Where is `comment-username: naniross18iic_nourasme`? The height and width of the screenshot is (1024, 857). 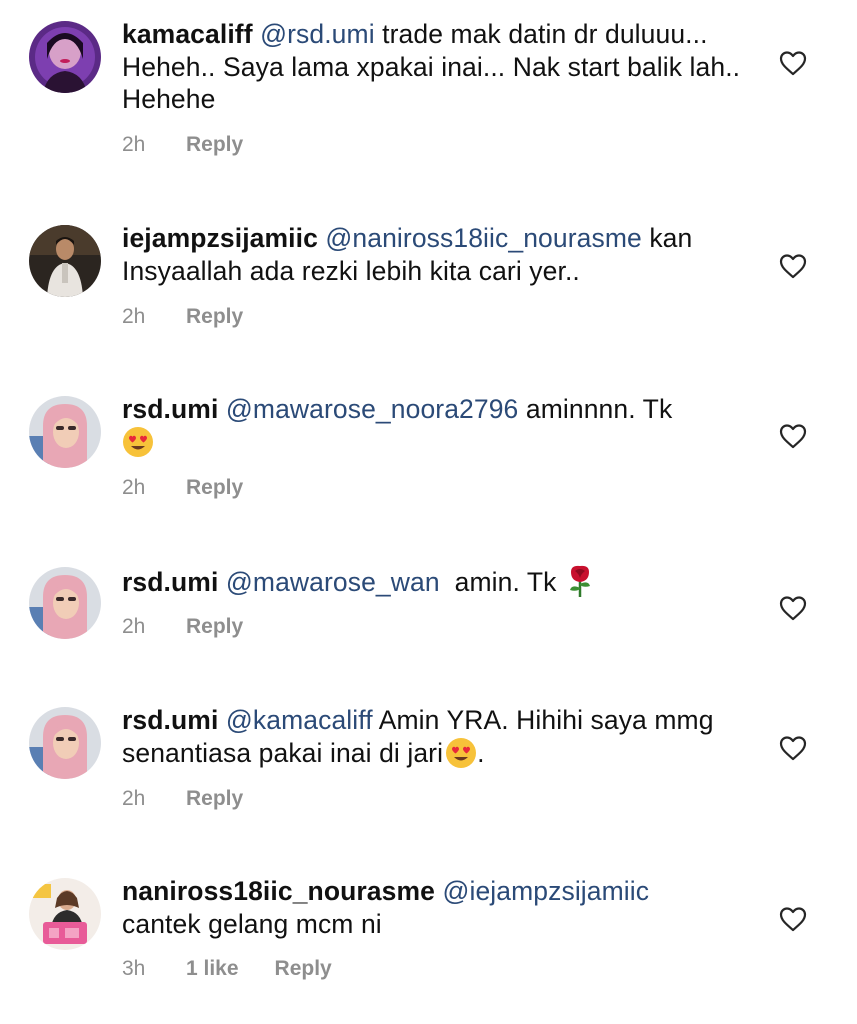
comment-username: naniross18iic_nourasme is located at coordinates (278, 891).